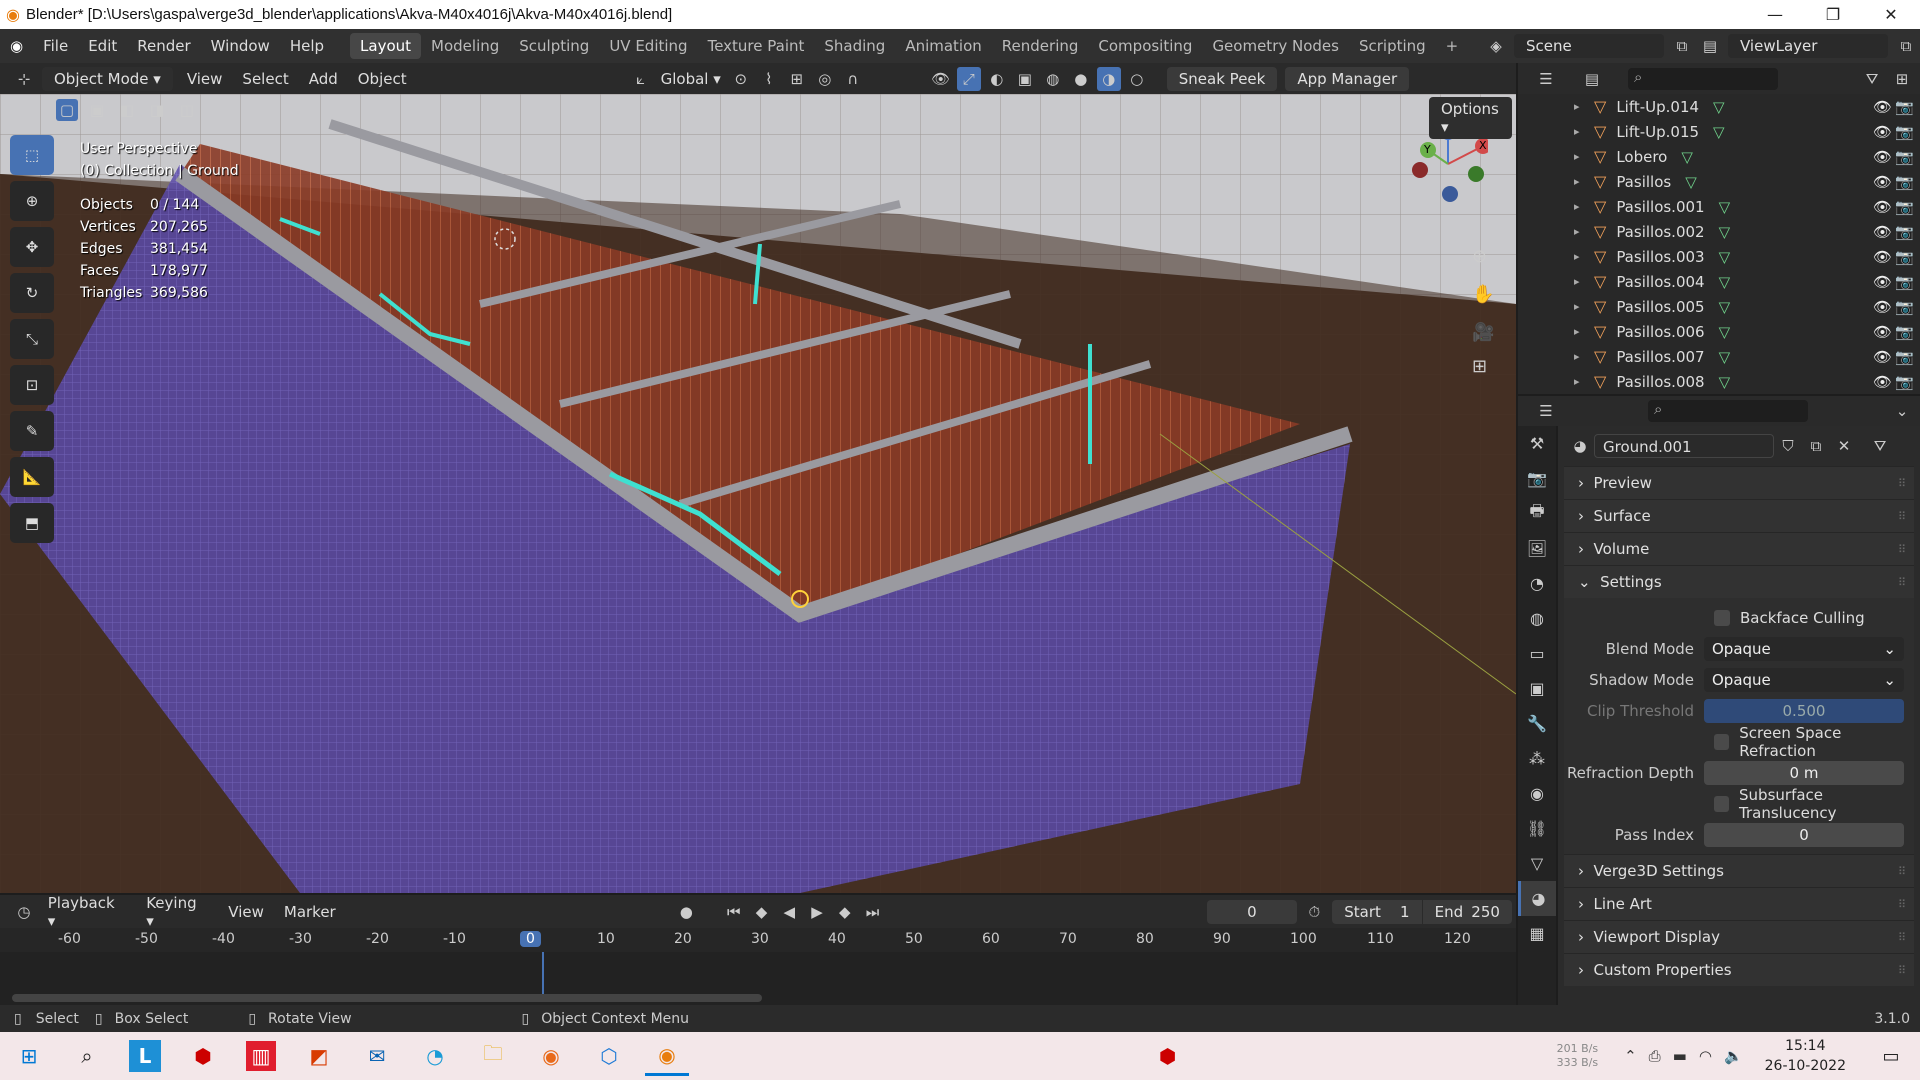 The width and height of the screenshot is (1920, 1080). I want to click on material-slot-filter-icon: ⛛, so click(1880, 446).